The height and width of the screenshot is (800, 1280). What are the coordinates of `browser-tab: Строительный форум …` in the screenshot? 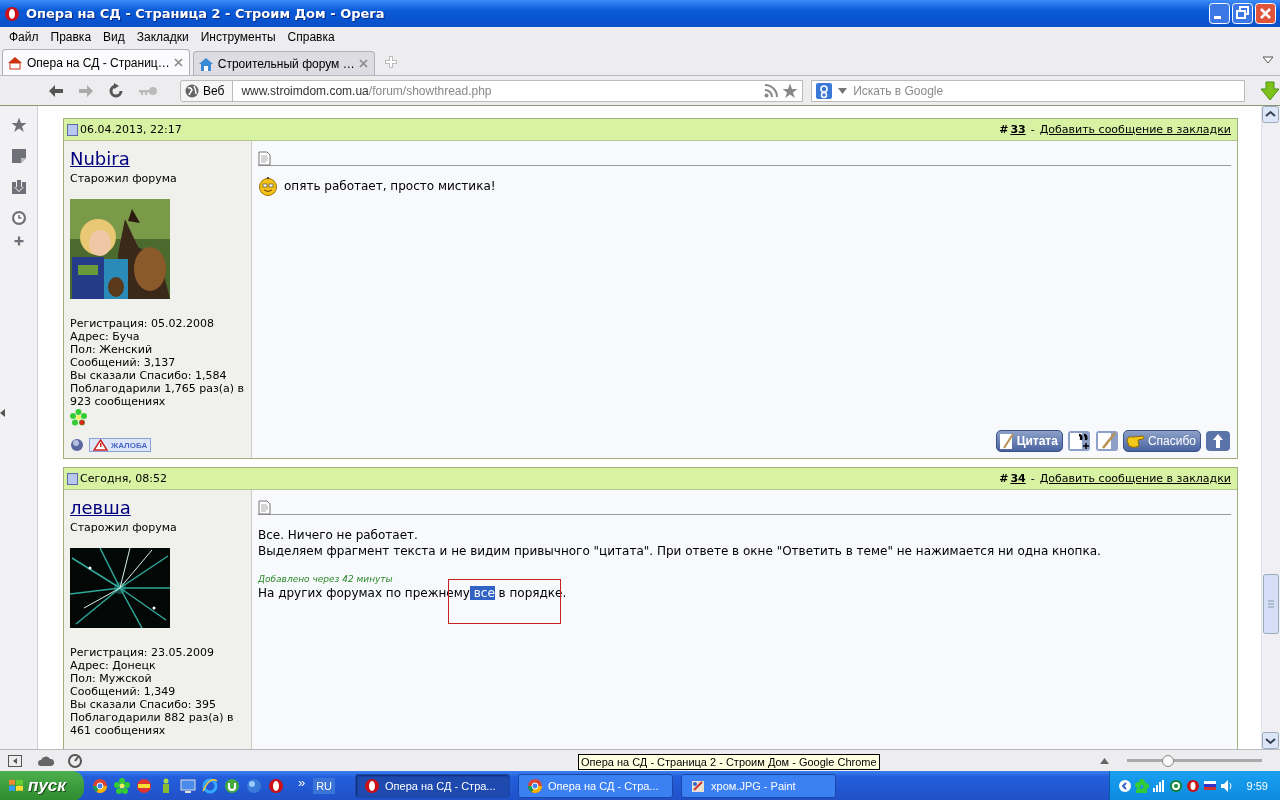 It's located at (283, 63).